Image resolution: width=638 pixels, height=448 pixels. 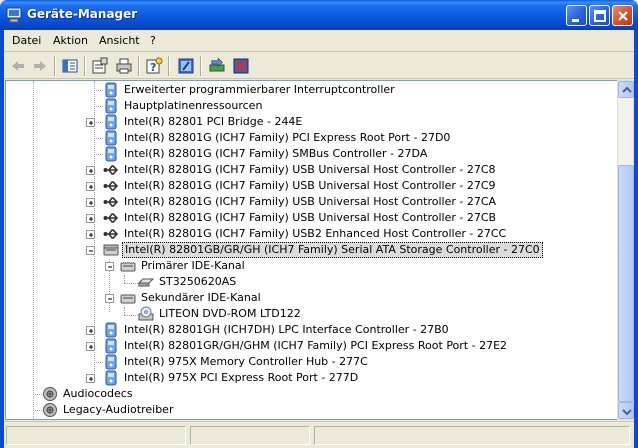 I want to click on chevron-up-icon, so click(x=627, y=89).